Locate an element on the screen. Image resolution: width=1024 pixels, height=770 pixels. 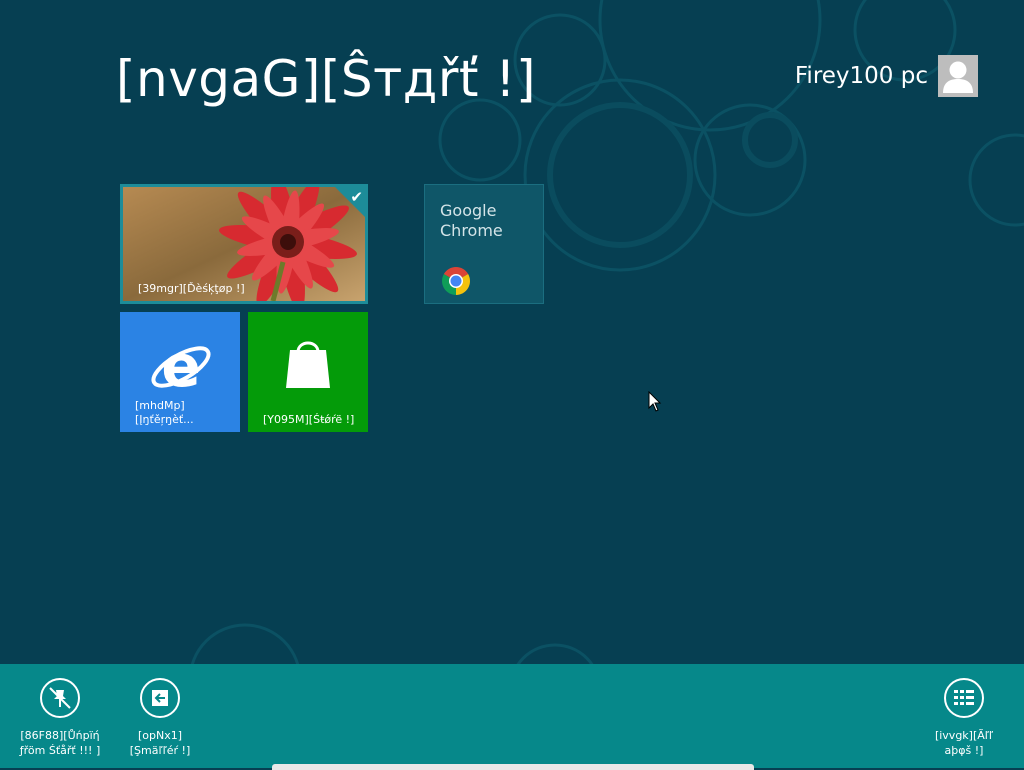
avatar is located at coordinates (958, 76).